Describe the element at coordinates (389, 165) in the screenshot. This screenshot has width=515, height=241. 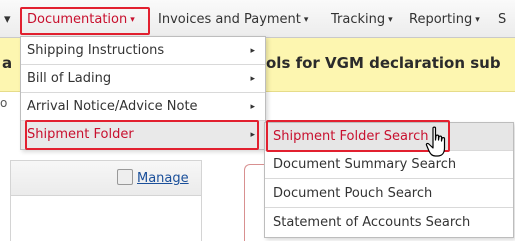
I see `submenu-item-document-summary-search: Document Summary Search` at that location.